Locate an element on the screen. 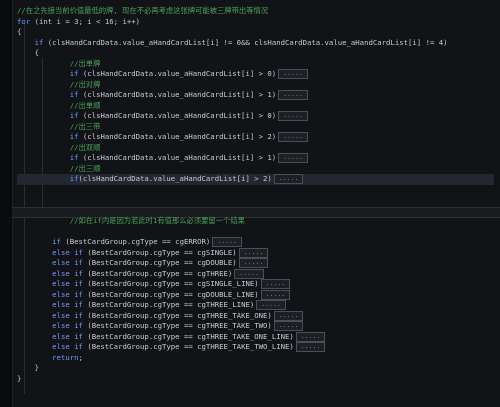  code-line: //出三顺 is located at coordinates (255, 169).